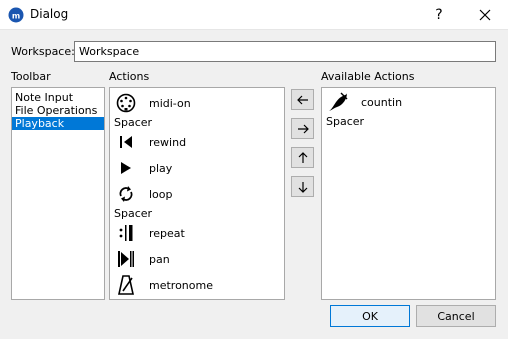 The width and height of the screenshot is (508, 339). What do you see at coordinates (126, 233) in the screenshot?
I see `repeat-icon` at bounding box center [126, 233].